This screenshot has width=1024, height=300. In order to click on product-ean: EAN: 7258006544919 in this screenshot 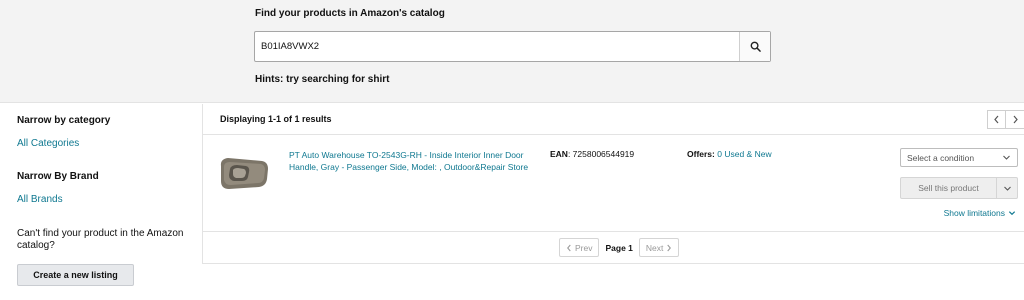, I will do `click(592, 154)`.